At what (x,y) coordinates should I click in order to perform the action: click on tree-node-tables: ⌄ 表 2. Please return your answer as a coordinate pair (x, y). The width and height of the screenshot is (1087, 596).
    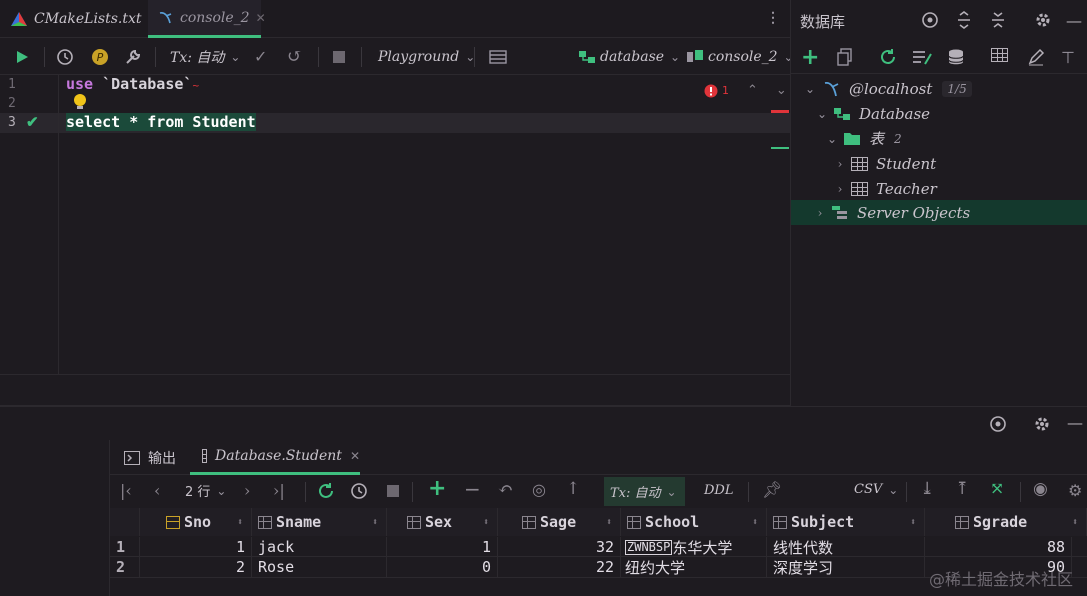
    Looking at the image, I should click on (939, 138).